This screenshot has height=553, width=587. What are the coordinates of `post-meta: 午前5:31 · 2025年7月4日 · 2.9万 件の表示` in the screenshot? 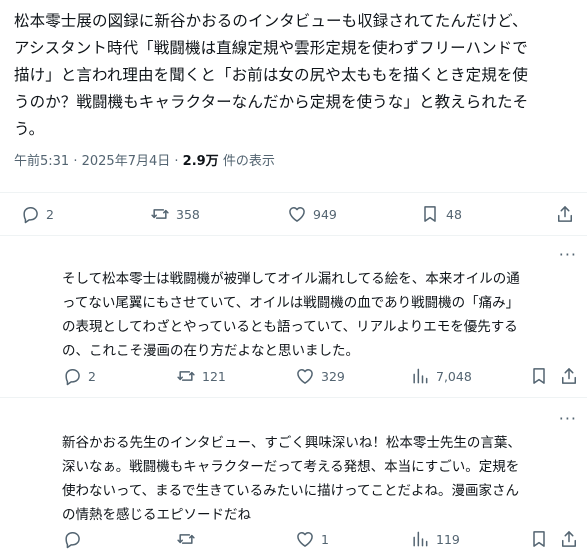 It's located at (144, 159).